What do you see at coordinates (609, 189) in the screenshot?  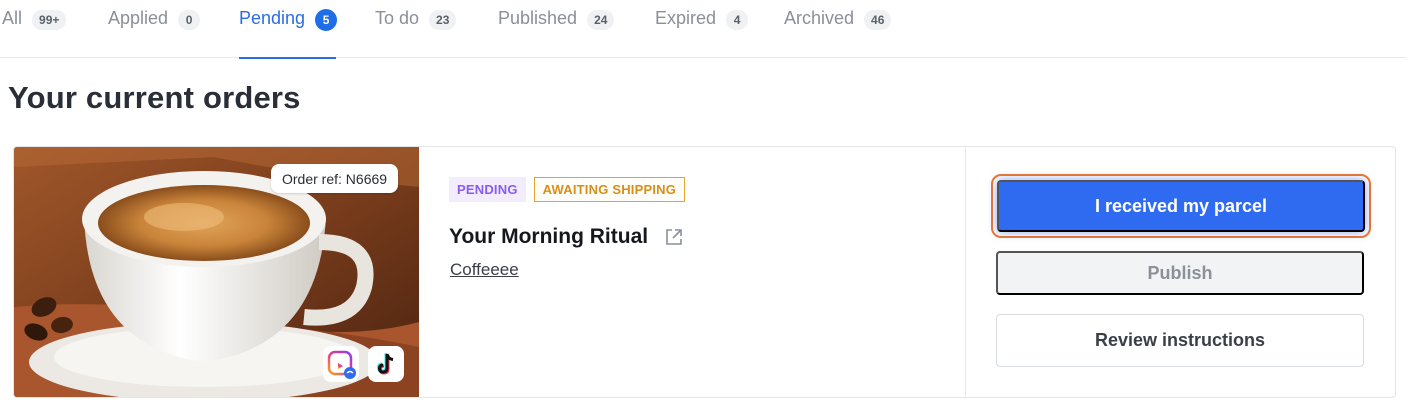 I see `awaiting-shipping-badge: AWAITING SHIPPING` at bounding box center [609, 189].